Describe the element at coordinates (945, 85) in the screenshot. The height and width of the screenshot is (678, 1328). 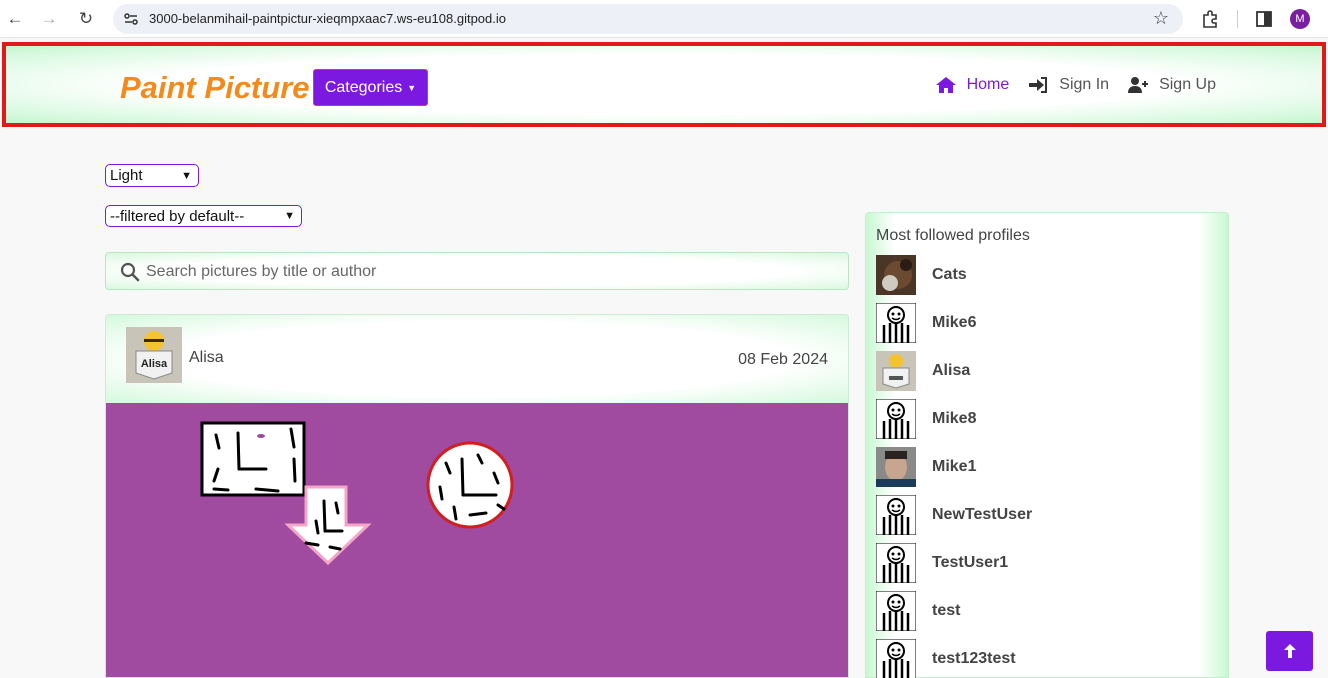
I see `home-icon` at that location.